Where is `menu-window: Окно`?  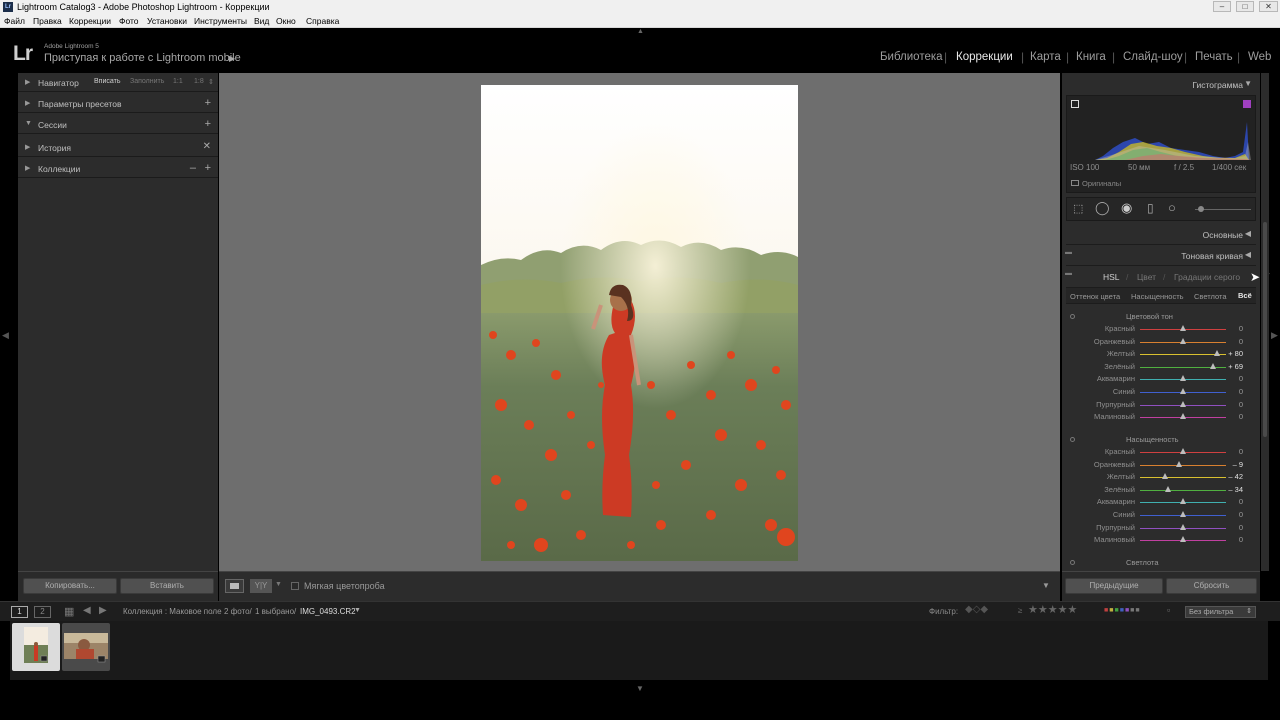
menu-window: Окно is located at coordinates (286, 21).